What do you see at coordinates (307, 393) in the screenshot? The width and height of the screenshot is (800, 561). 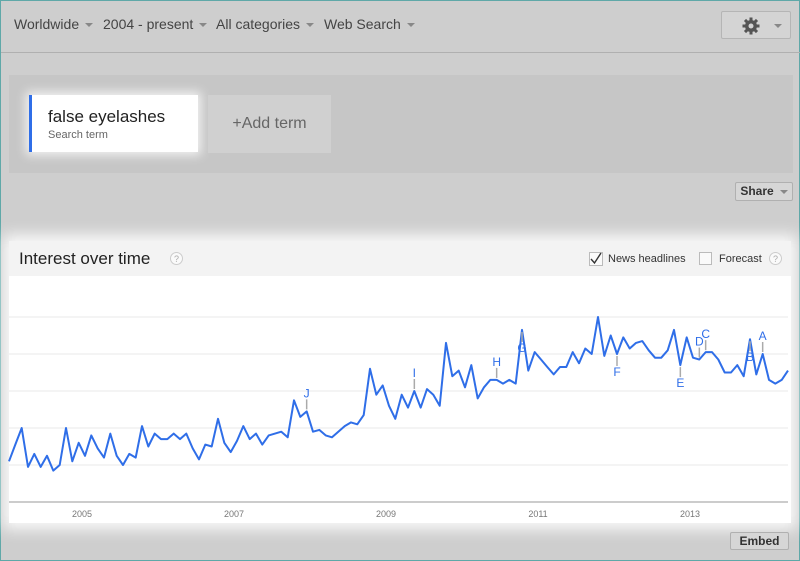 I see `news-marker-label: J` at bounding box center [307, 393].